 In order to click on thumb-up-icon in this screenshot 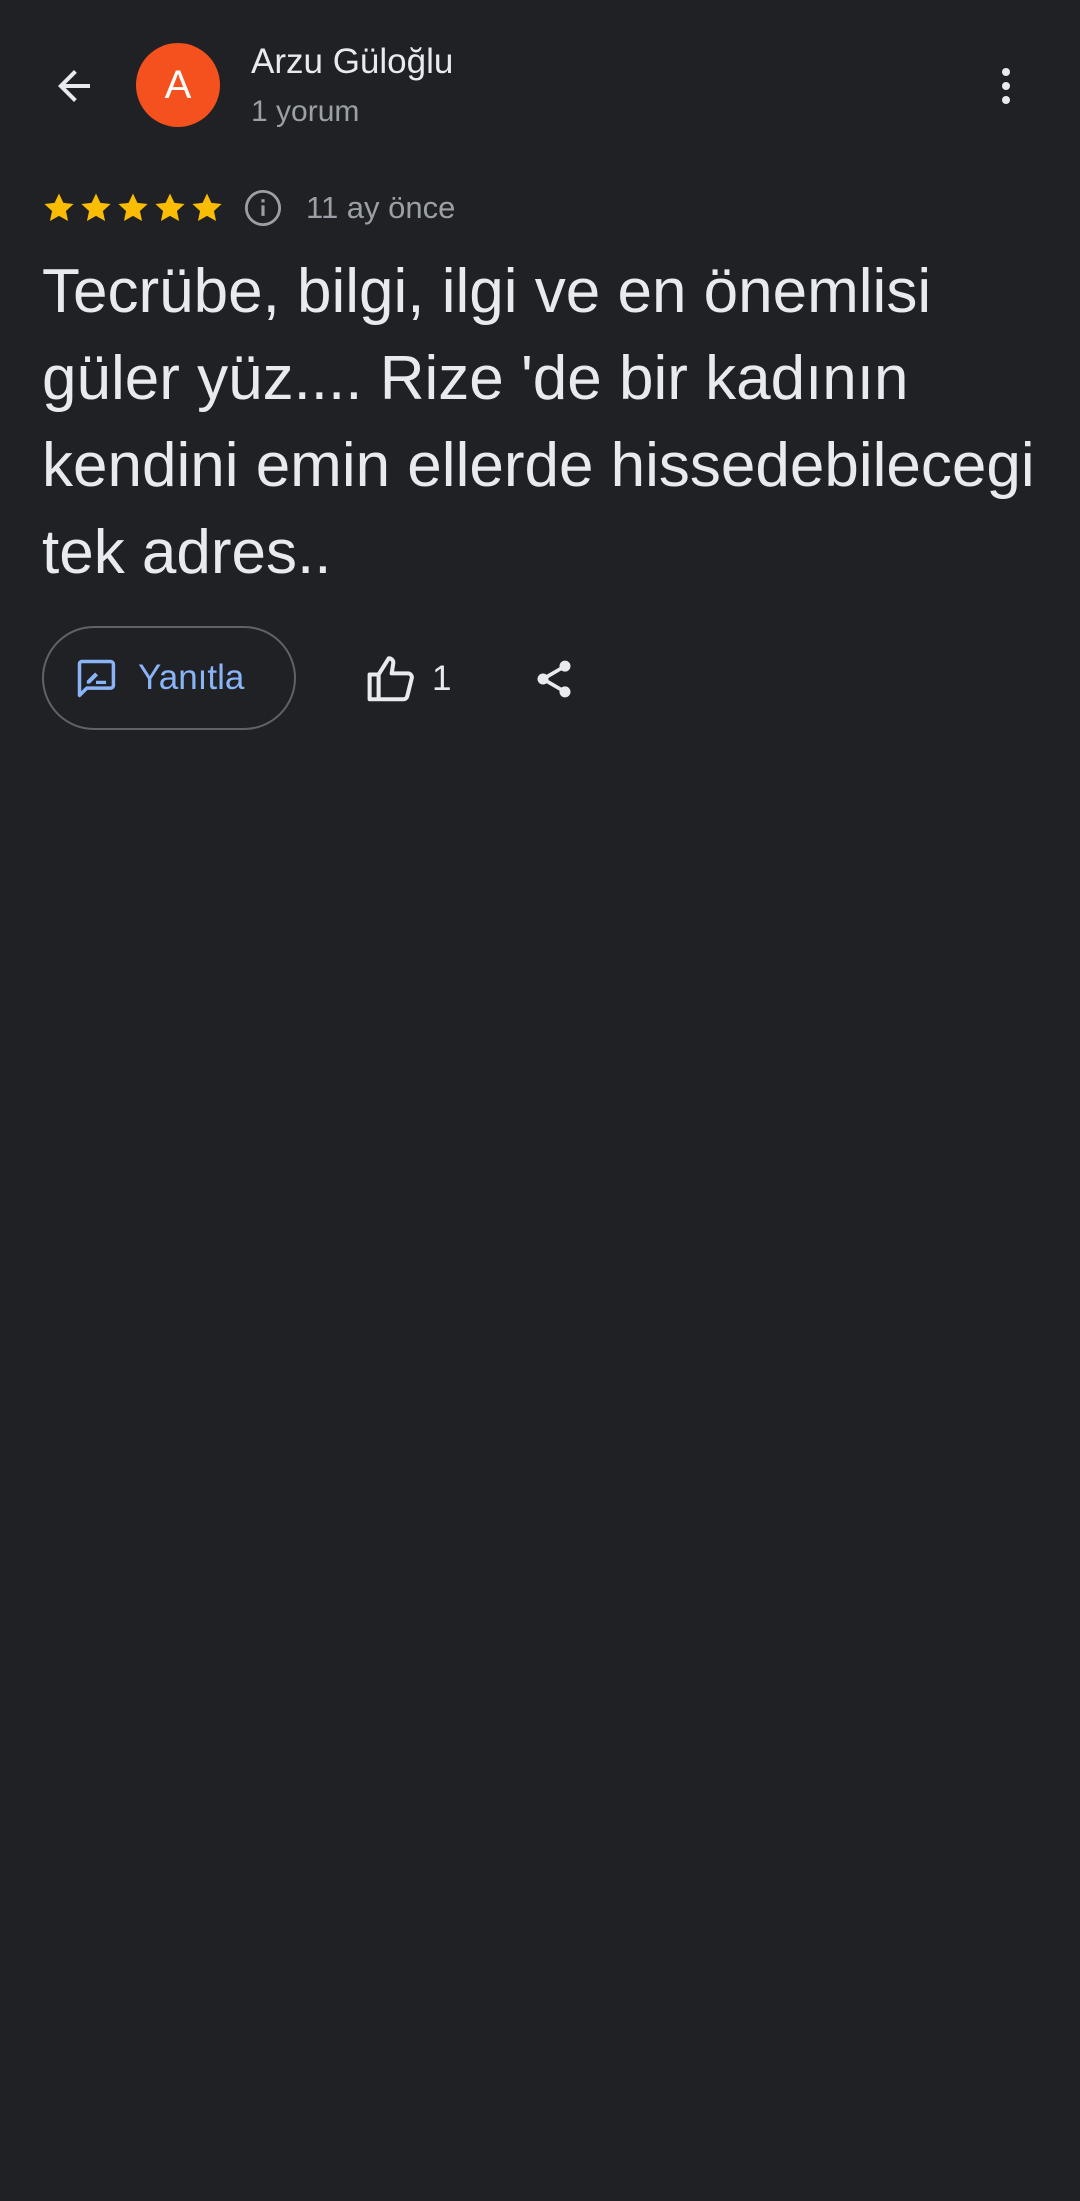, I will do `click(390, 679)`.